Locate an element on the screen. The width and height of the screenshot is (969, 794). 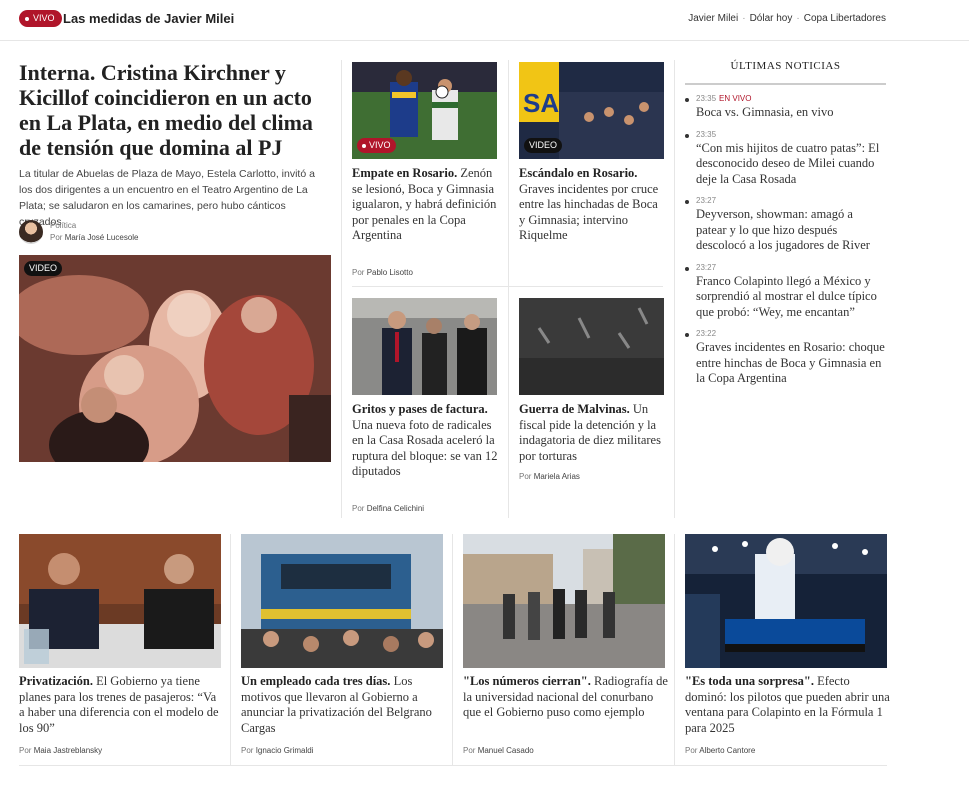
card-byline: Por Alberto Cantore is located at coordinates (720, 750).